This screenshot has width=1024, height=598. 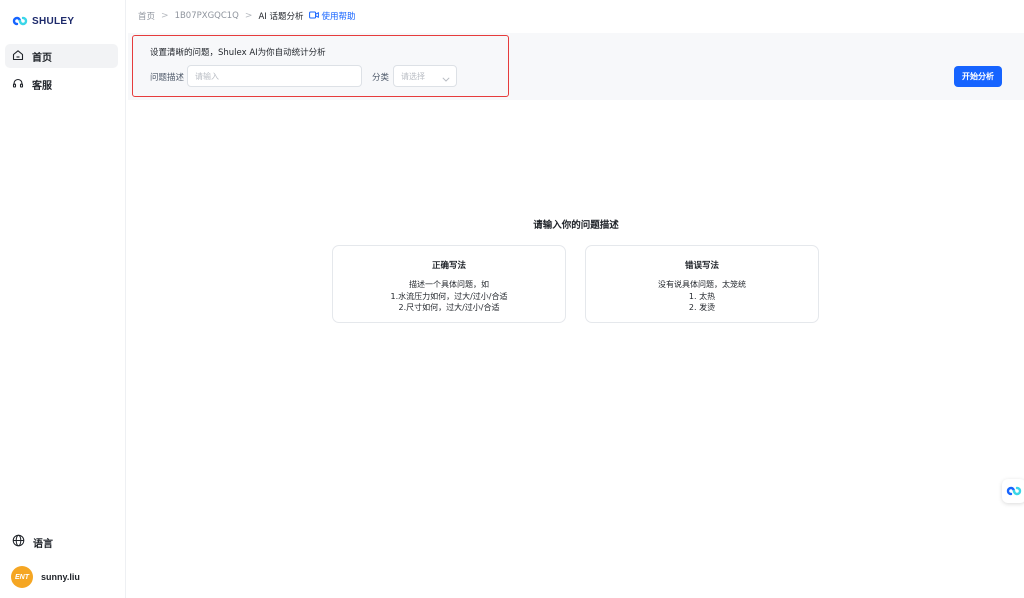 I want to click on sidebar-item-home: 首页, so click(x=61, y=56).